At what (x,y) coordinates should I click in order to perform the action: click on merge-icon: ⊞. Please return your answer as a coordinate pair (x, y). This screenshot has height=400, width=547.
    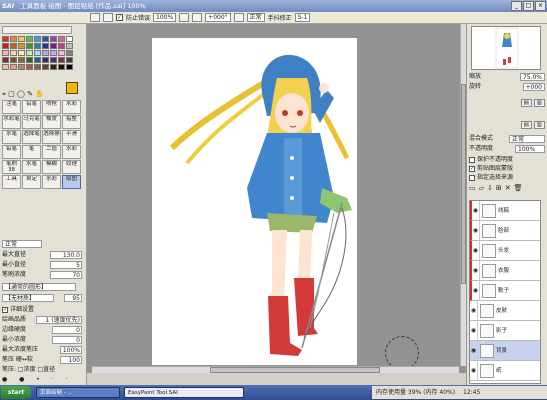
    Looking at the image, I should click on (499, 188).